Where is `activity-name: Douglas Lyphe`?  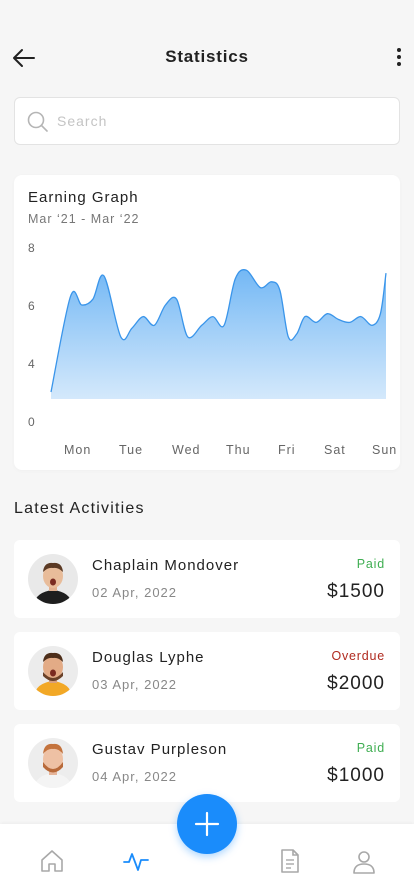
activity-name: Douglas Lyphe is located at coordinates (148, 657).